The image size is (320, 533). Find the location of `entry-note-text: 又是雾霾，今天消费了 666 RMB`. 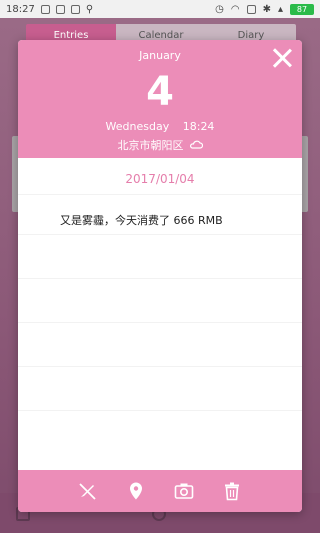

entry-note-text: 又是雾霾，今天消费了 666 RMB is located at coordinates (141, 220).